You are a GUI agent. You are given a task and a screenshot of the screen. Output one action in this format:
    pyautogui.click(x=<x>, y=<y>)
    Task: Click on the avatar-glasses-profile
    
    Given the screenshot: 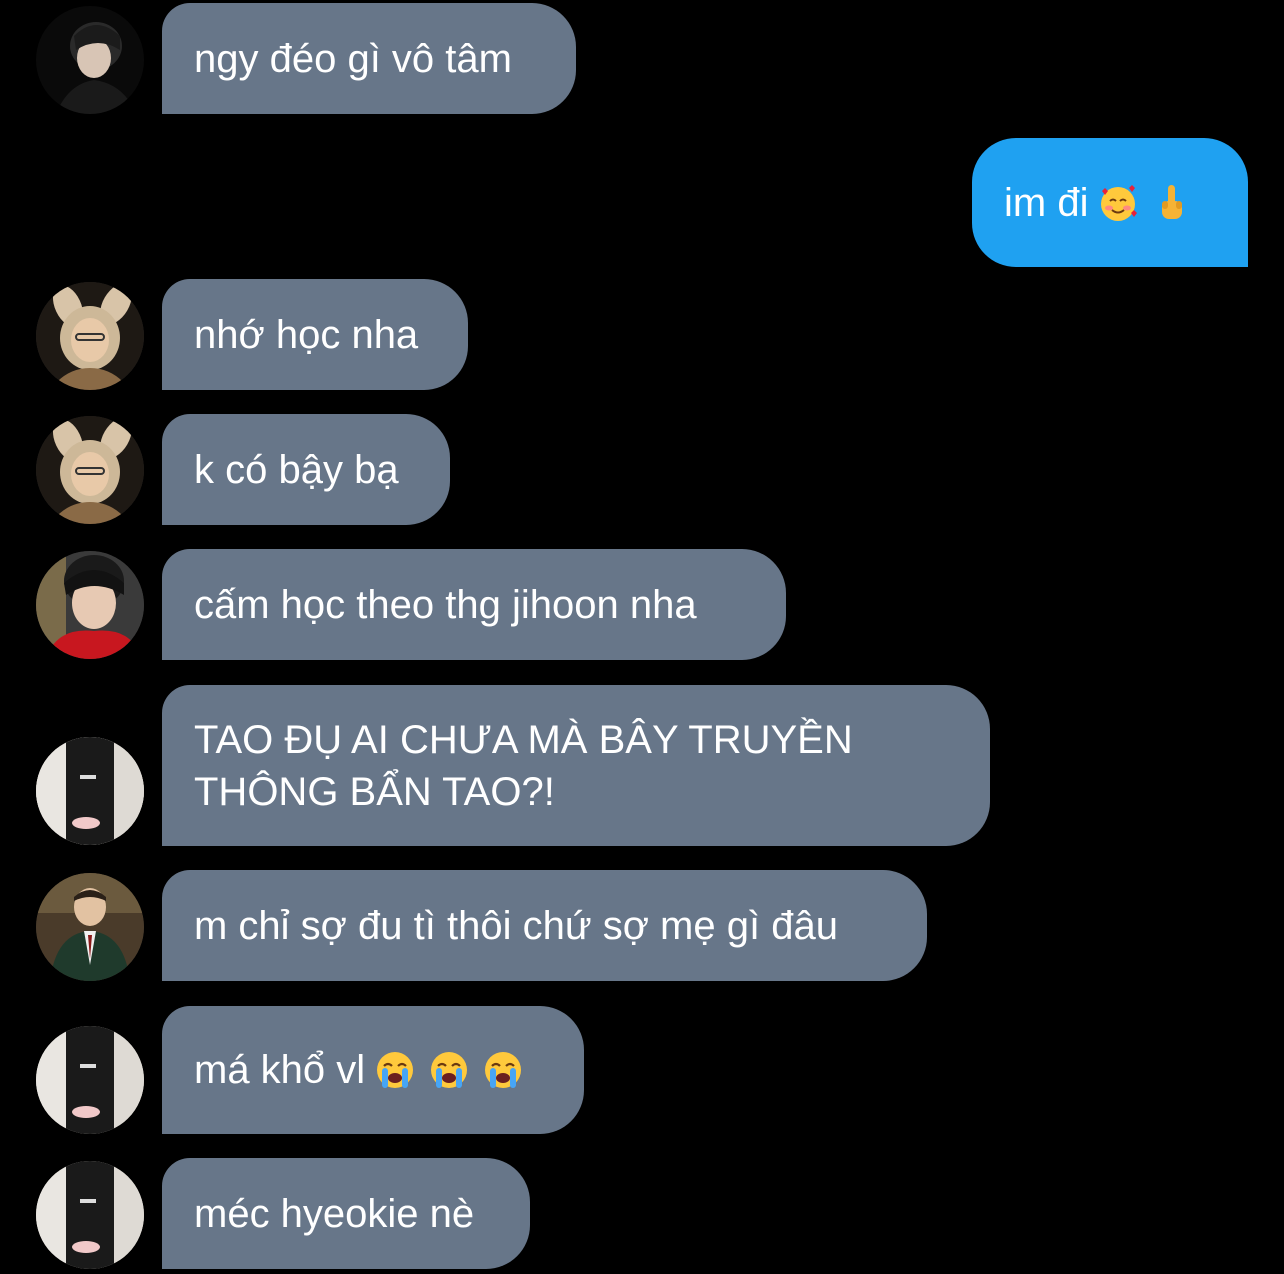 What is the action you would take?
    pyautogui.click(x=90, y=60)
    